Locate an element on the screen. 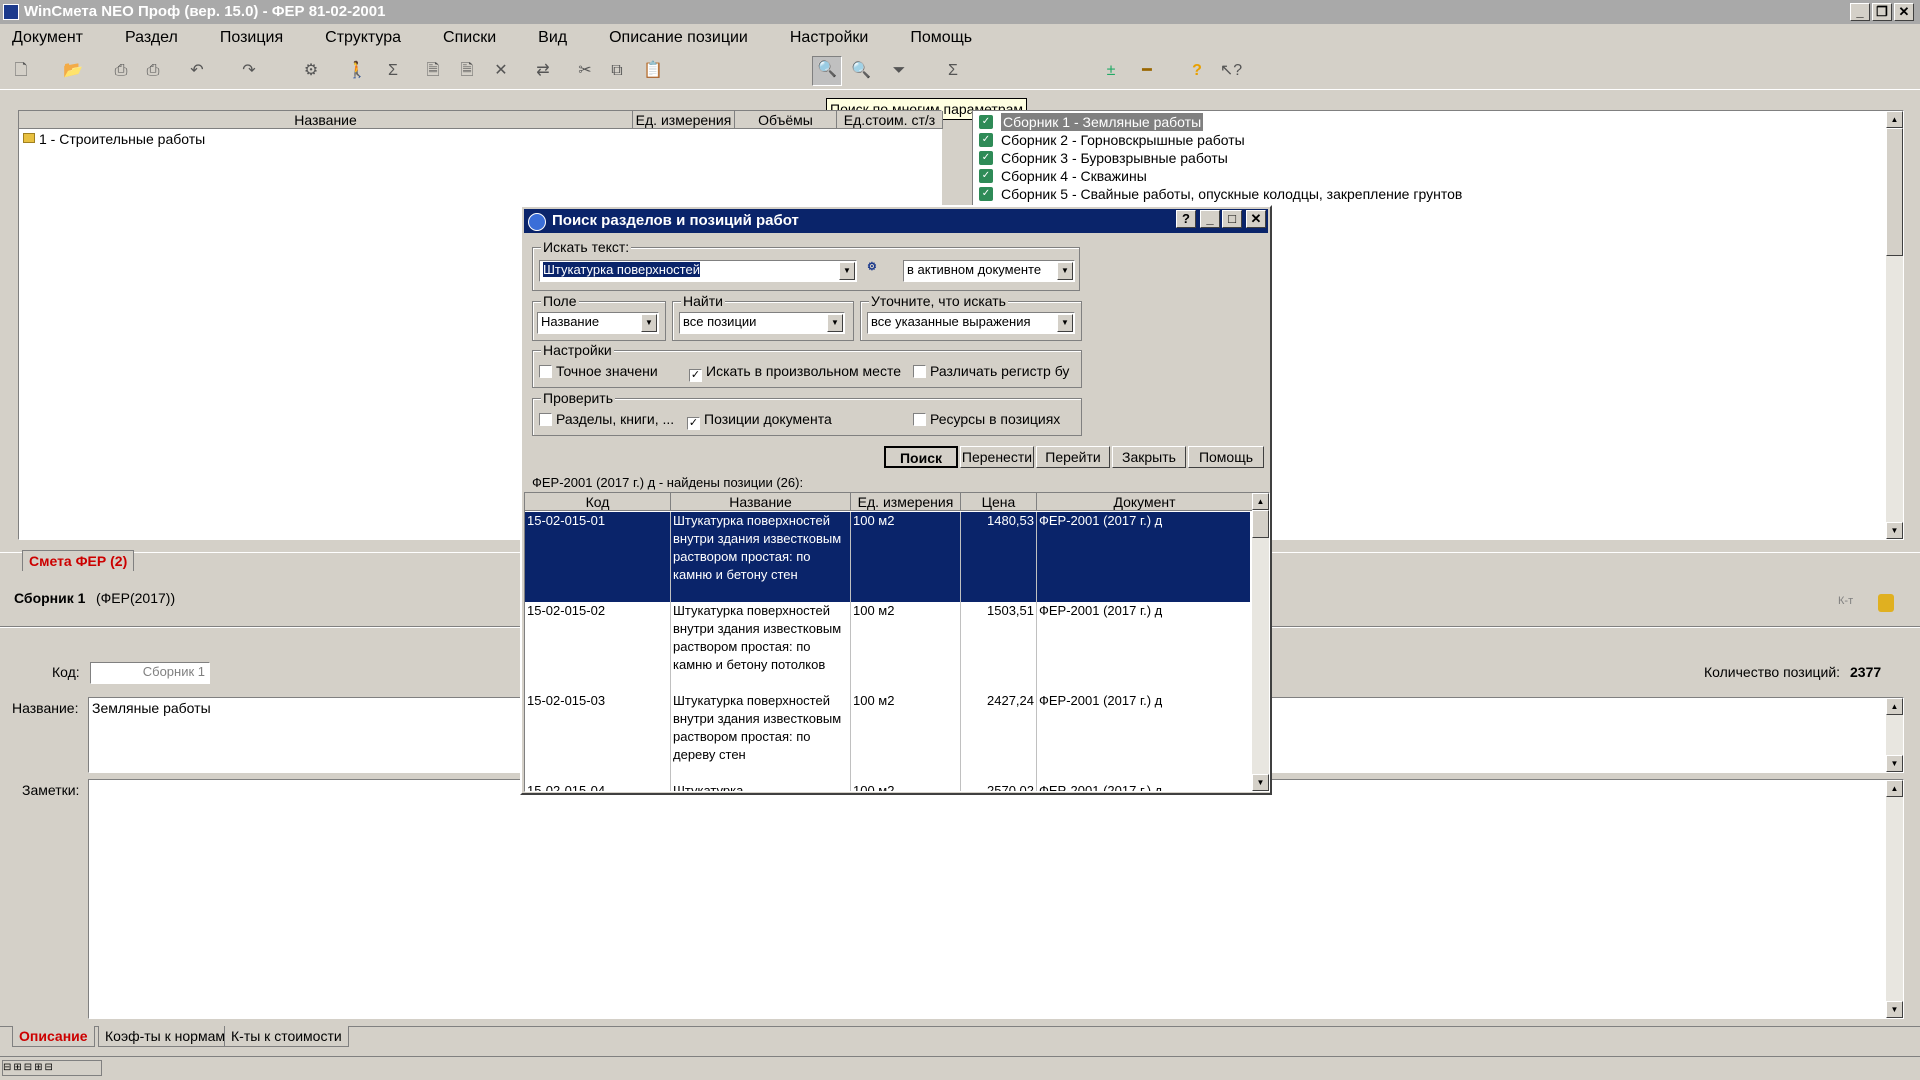 This screenshot has height=1080, width=1920. plus-minus-icon: ± is located at coordinates (1111, 71).